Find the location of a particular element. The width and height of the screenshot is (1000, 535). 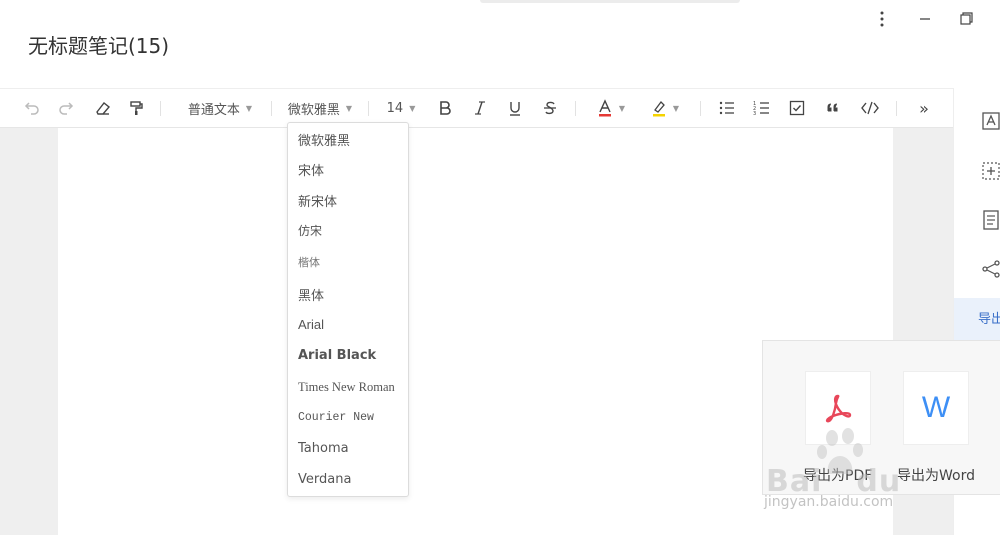

underline-icon is located at coordinates (515, 108).